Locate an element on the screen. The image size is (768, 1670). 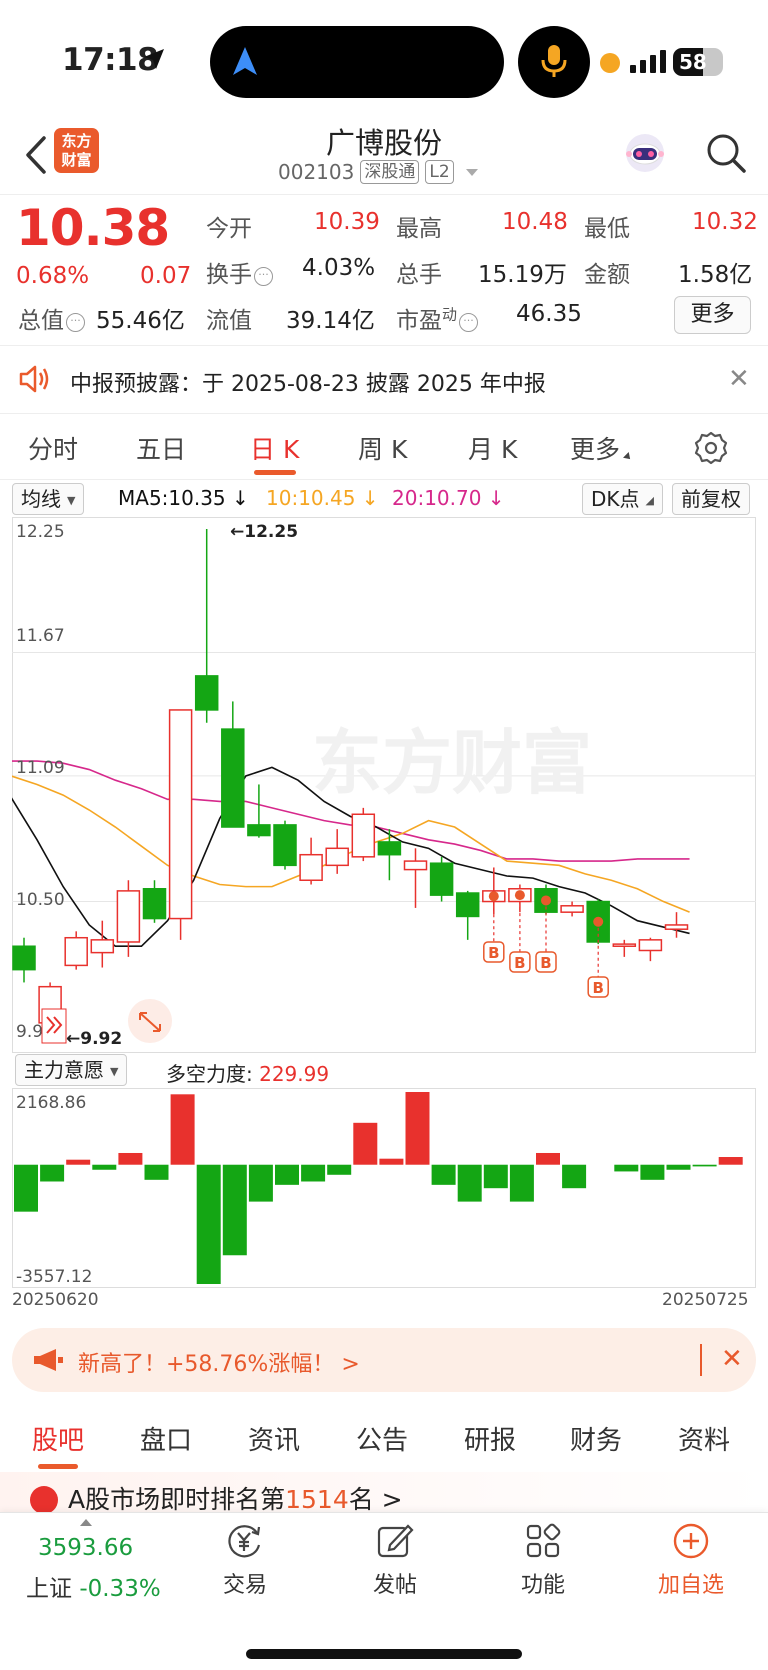
app-logo: 东方财富 is located at coordinates (76, 150).